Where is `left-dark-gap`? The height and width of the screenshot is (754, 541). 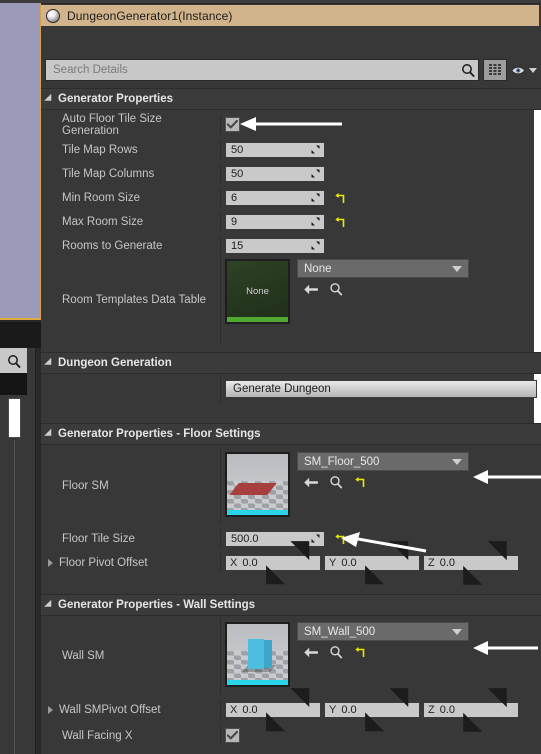
left-dark-gap is located at coordinates (20, 335).